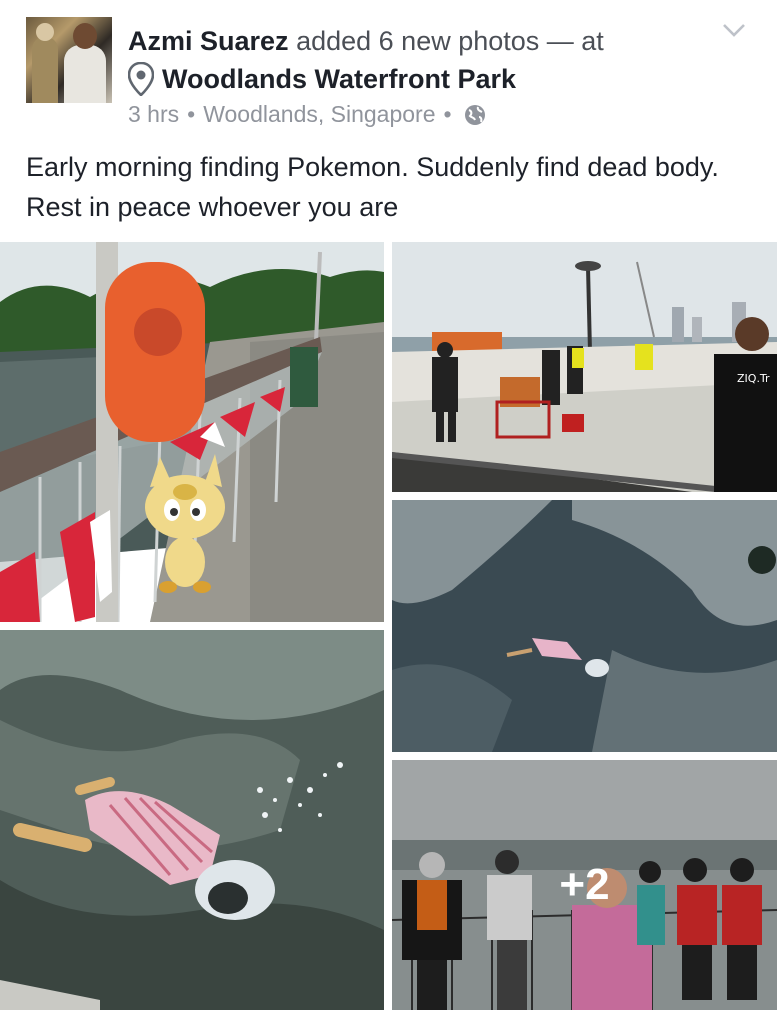  Describe the element at coordinates (45, 70) in the screenshot. I see `avatar-person-left` at that location.